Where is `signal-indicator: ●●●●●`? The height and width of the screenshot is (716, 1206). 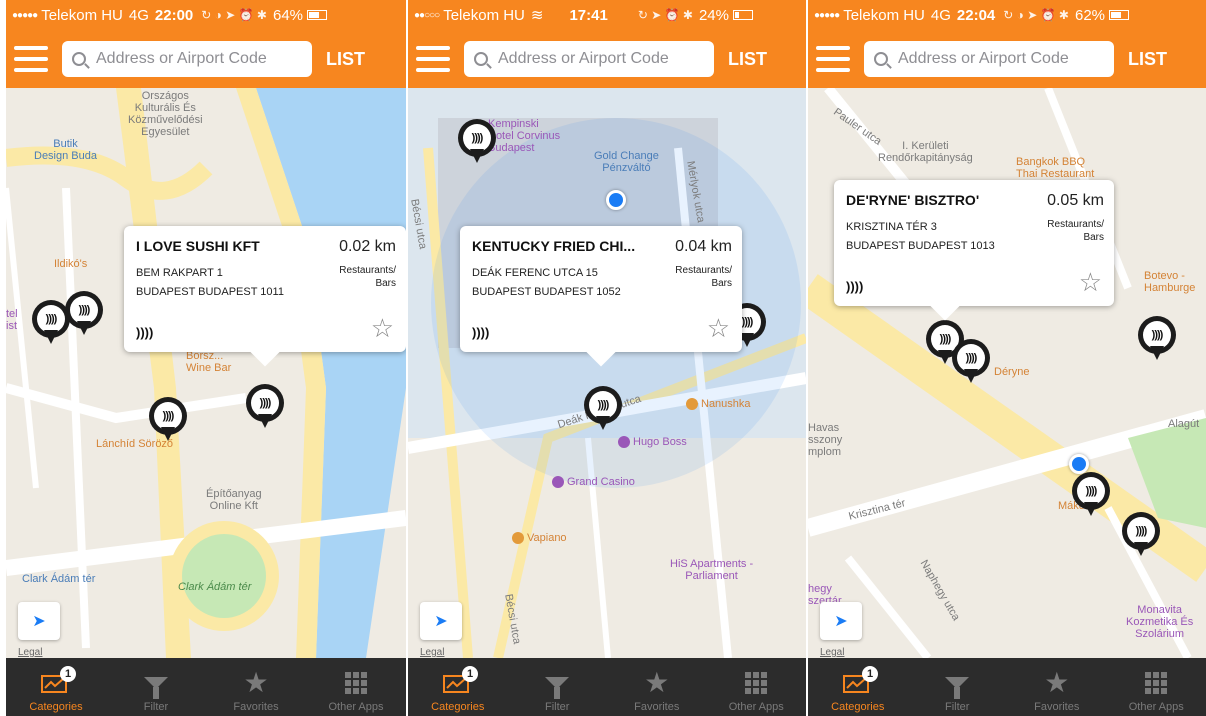
signal-indicator: ●●●●● is located at coordinates (25, 15).